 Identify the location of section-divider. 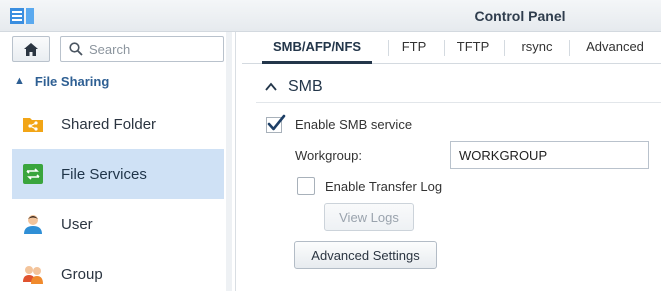
(458, 102).